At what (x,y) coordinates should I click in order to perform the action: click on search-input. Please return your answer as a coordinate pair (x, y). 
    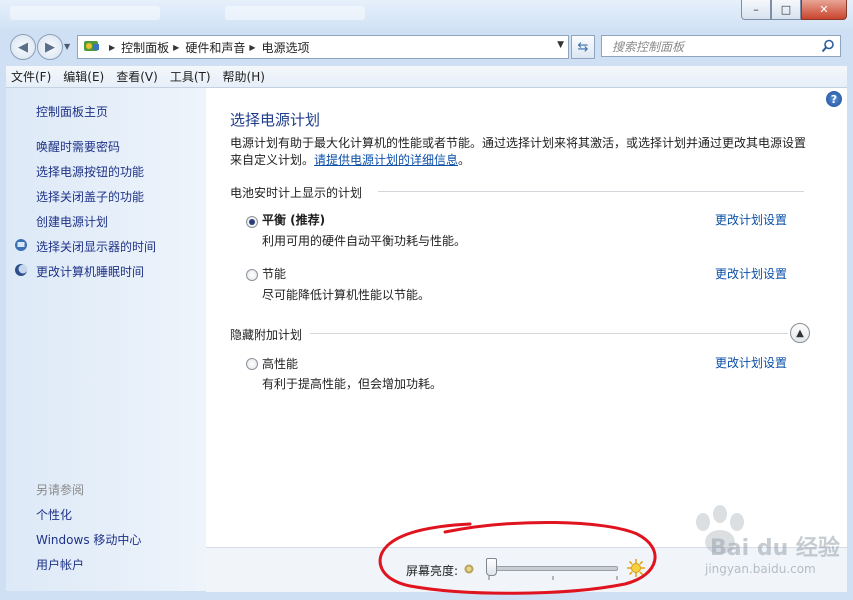
    Looking at the image, I should click on (712, 47).